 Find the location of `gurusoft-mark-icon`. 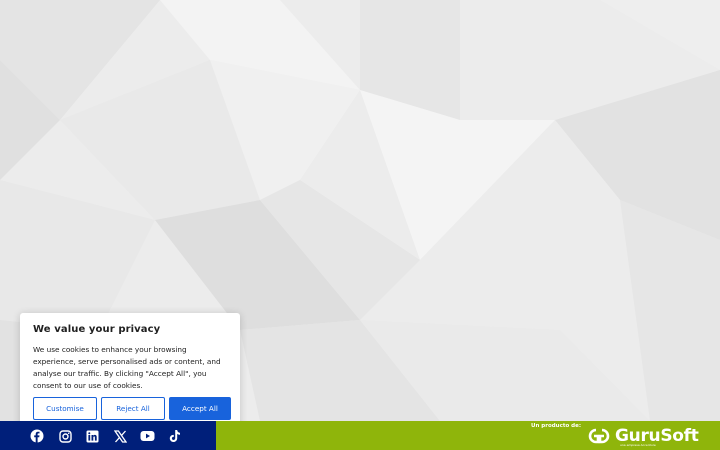

gurusoft-mark-icon is located at coordinates (599, 436).